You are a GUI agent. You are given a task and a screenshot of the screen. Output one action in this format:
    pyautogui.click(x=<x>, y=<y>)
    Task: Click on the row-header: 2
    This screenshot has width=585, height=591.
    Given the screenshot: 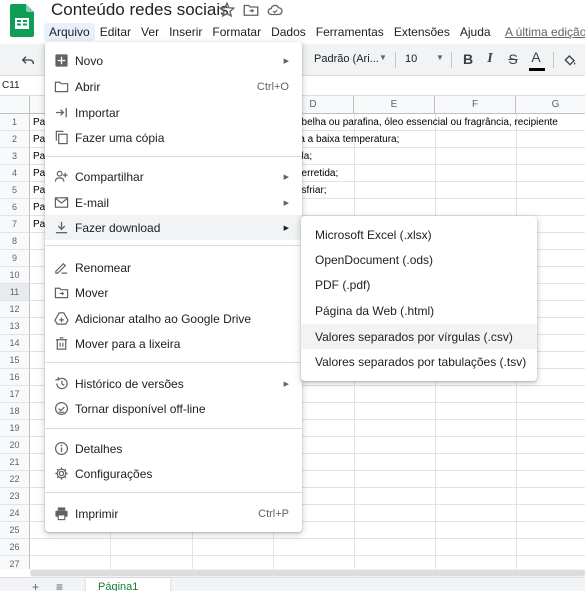 What is the action you would take?
    pyautogui.click(x=15, y=139)
    